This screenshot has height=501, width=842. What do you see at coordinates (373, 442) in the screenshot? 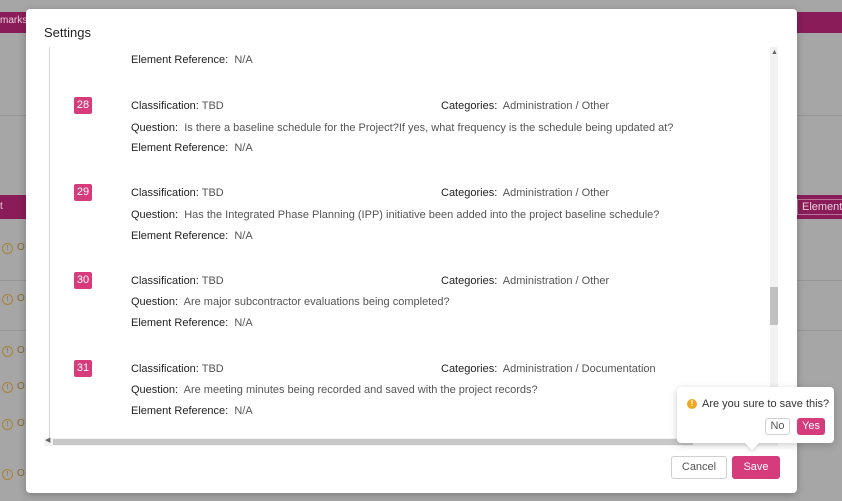
I see `horizontal-scrollbar-thumb` at bounding box center [373, 442].